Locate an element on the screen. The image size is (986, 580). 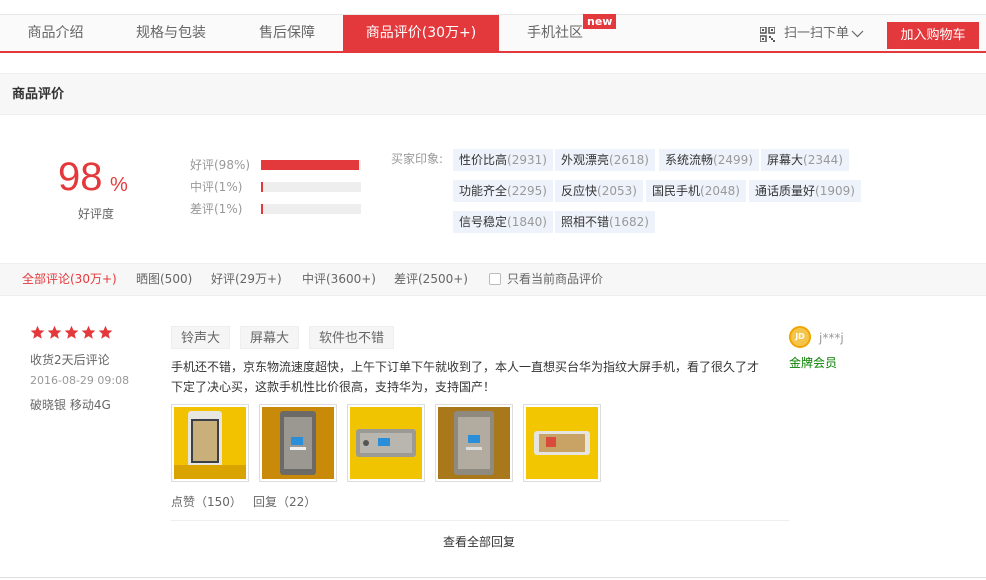
impression-tag: 国民手机(2048) is located at coordinates (696, 191).